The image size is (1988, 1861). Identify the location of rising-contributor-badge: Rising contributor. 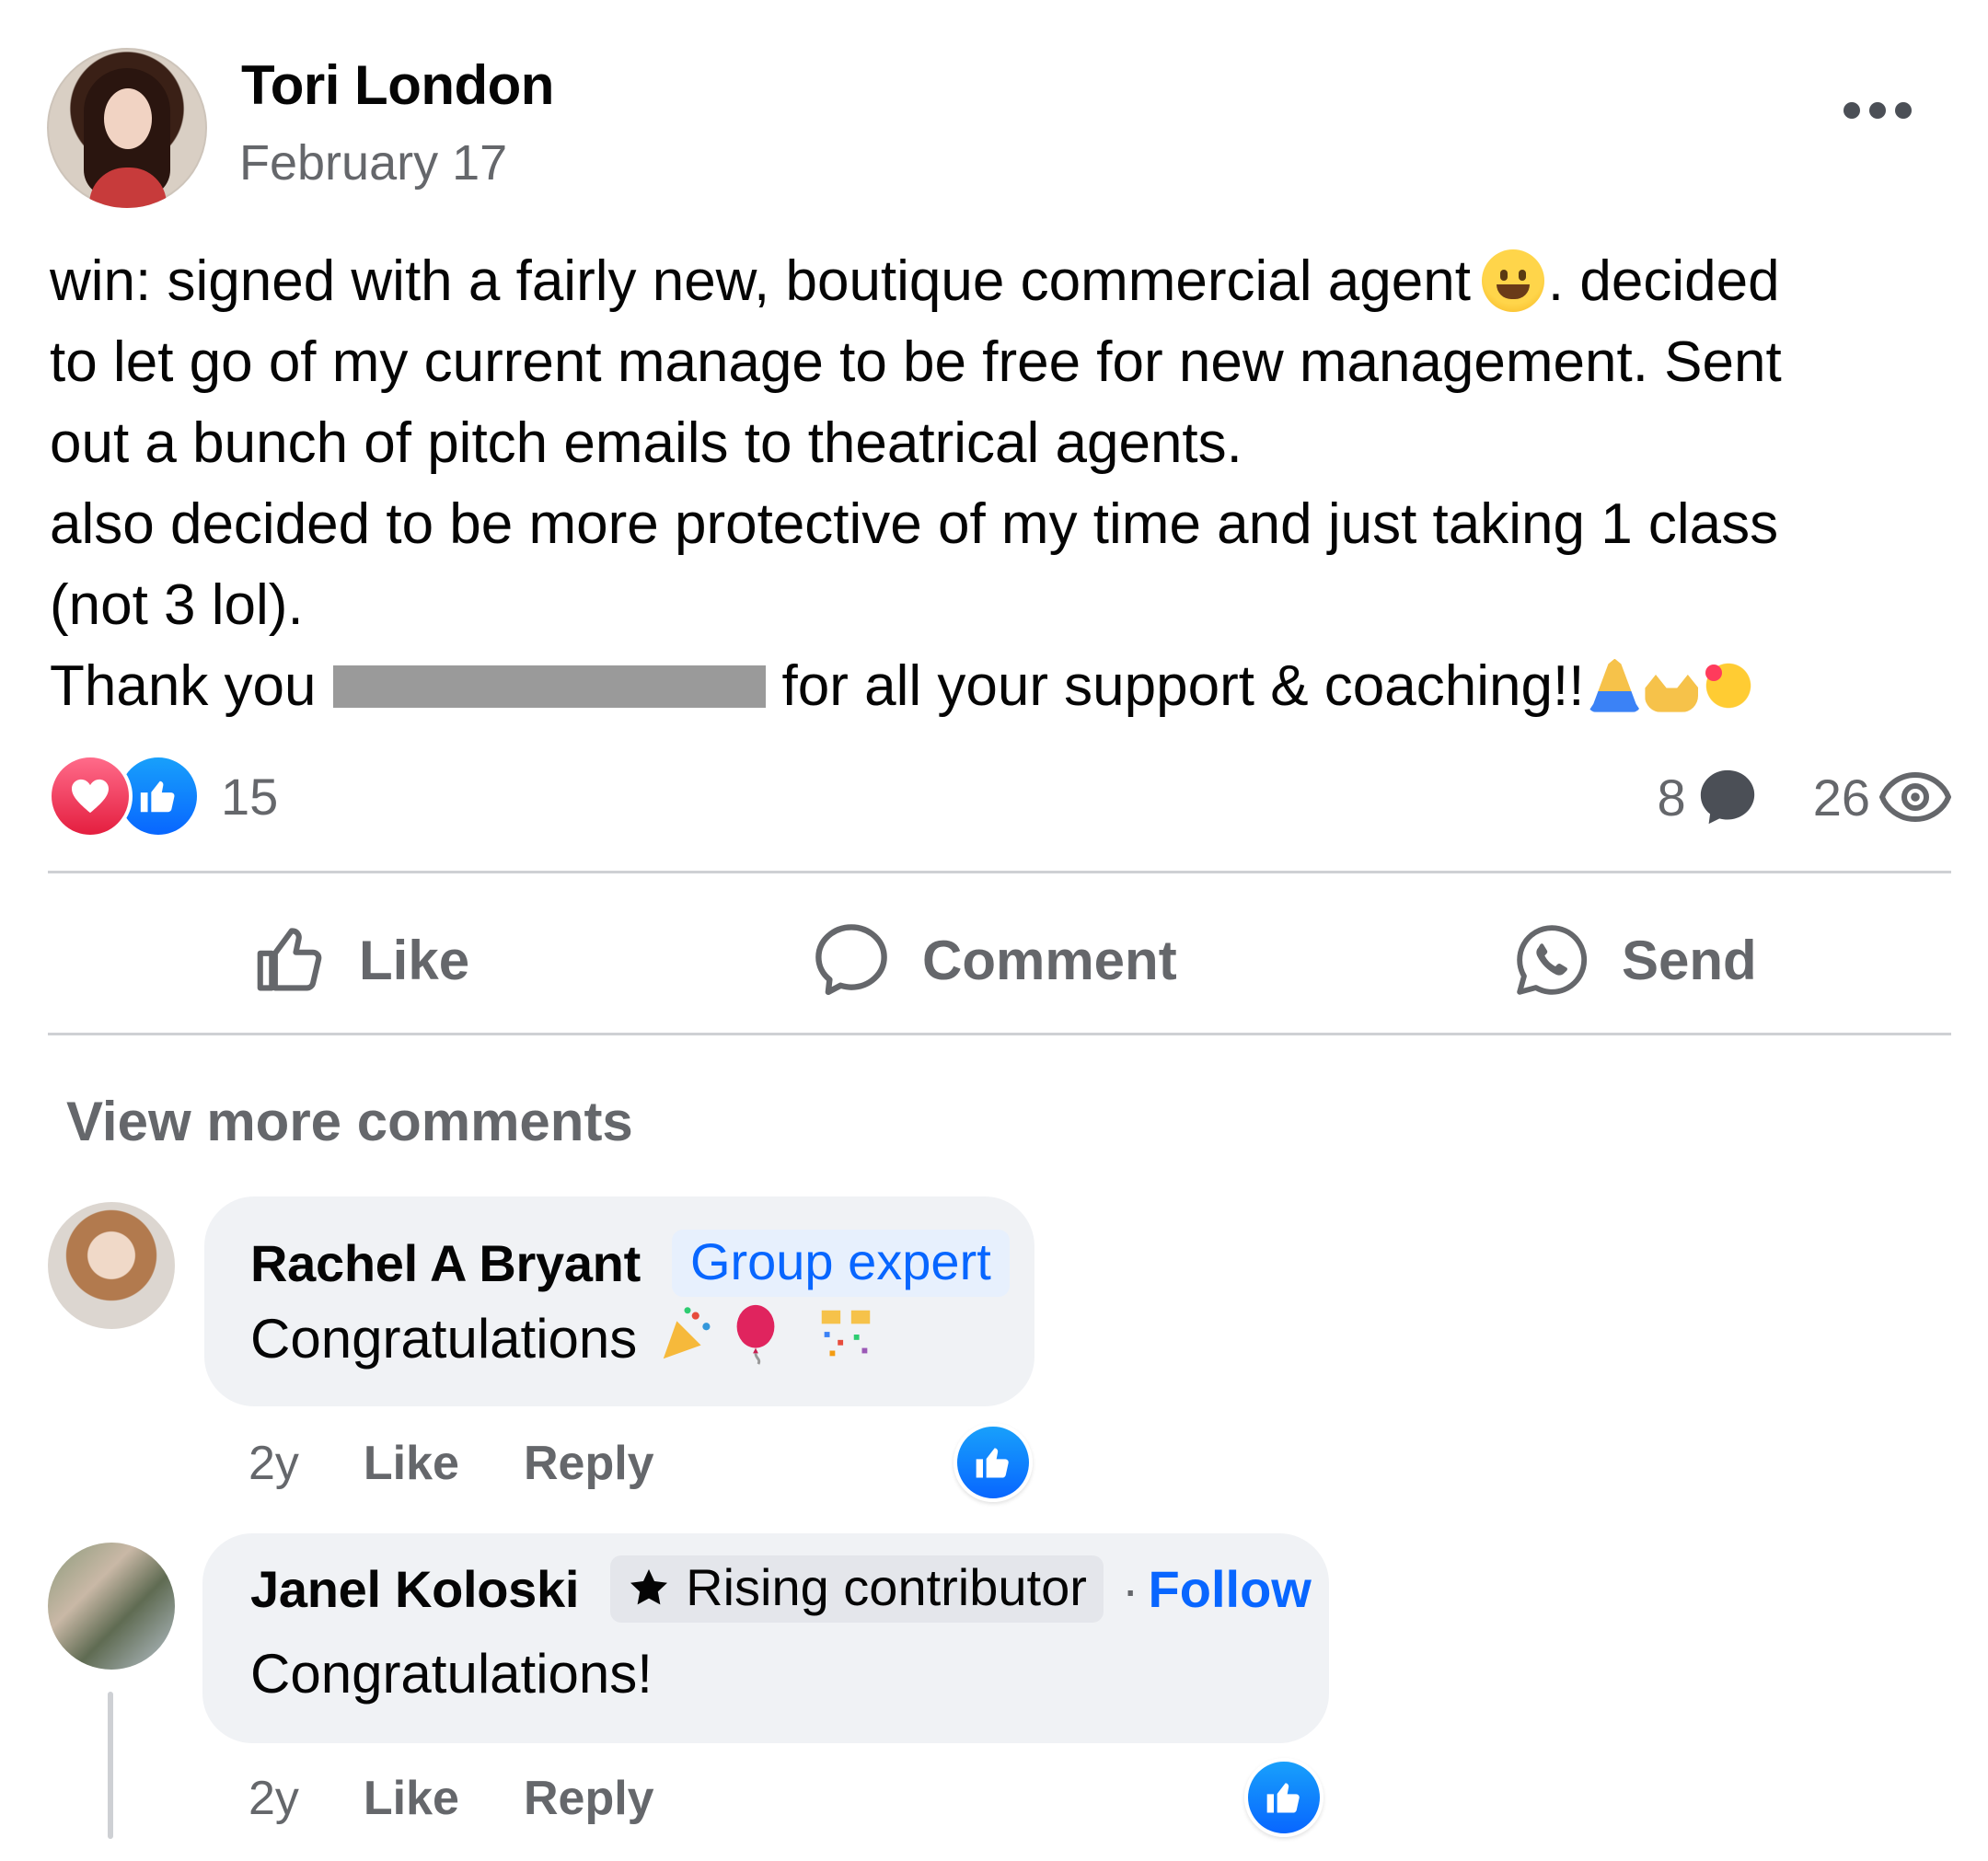
(857, 1589).